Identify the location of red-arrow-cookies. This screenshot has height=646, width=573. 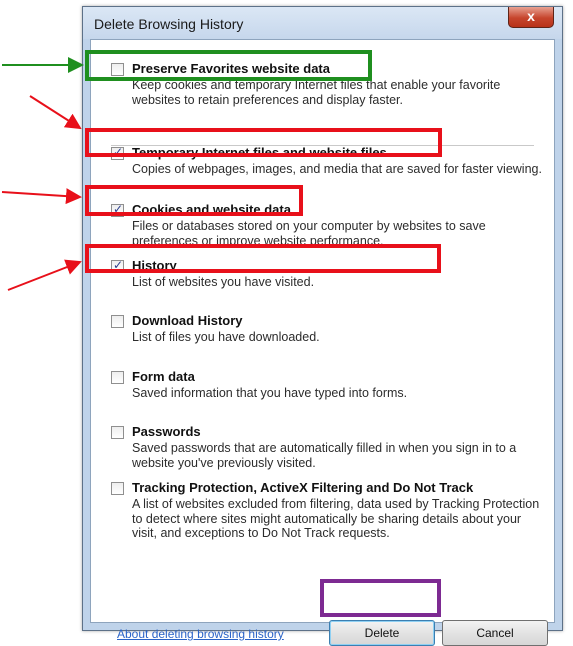
(41, 196).